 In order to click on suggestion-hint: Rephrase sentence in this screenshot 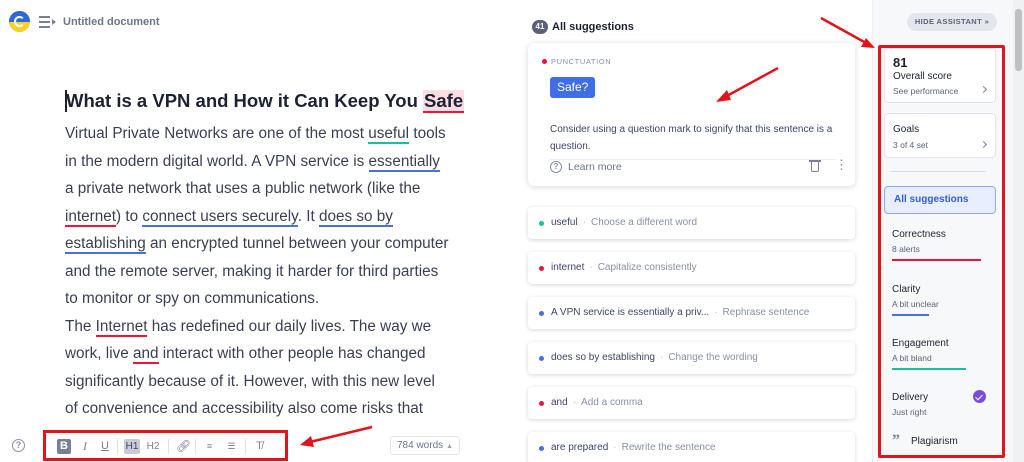, I will do `click(766, 312)`.